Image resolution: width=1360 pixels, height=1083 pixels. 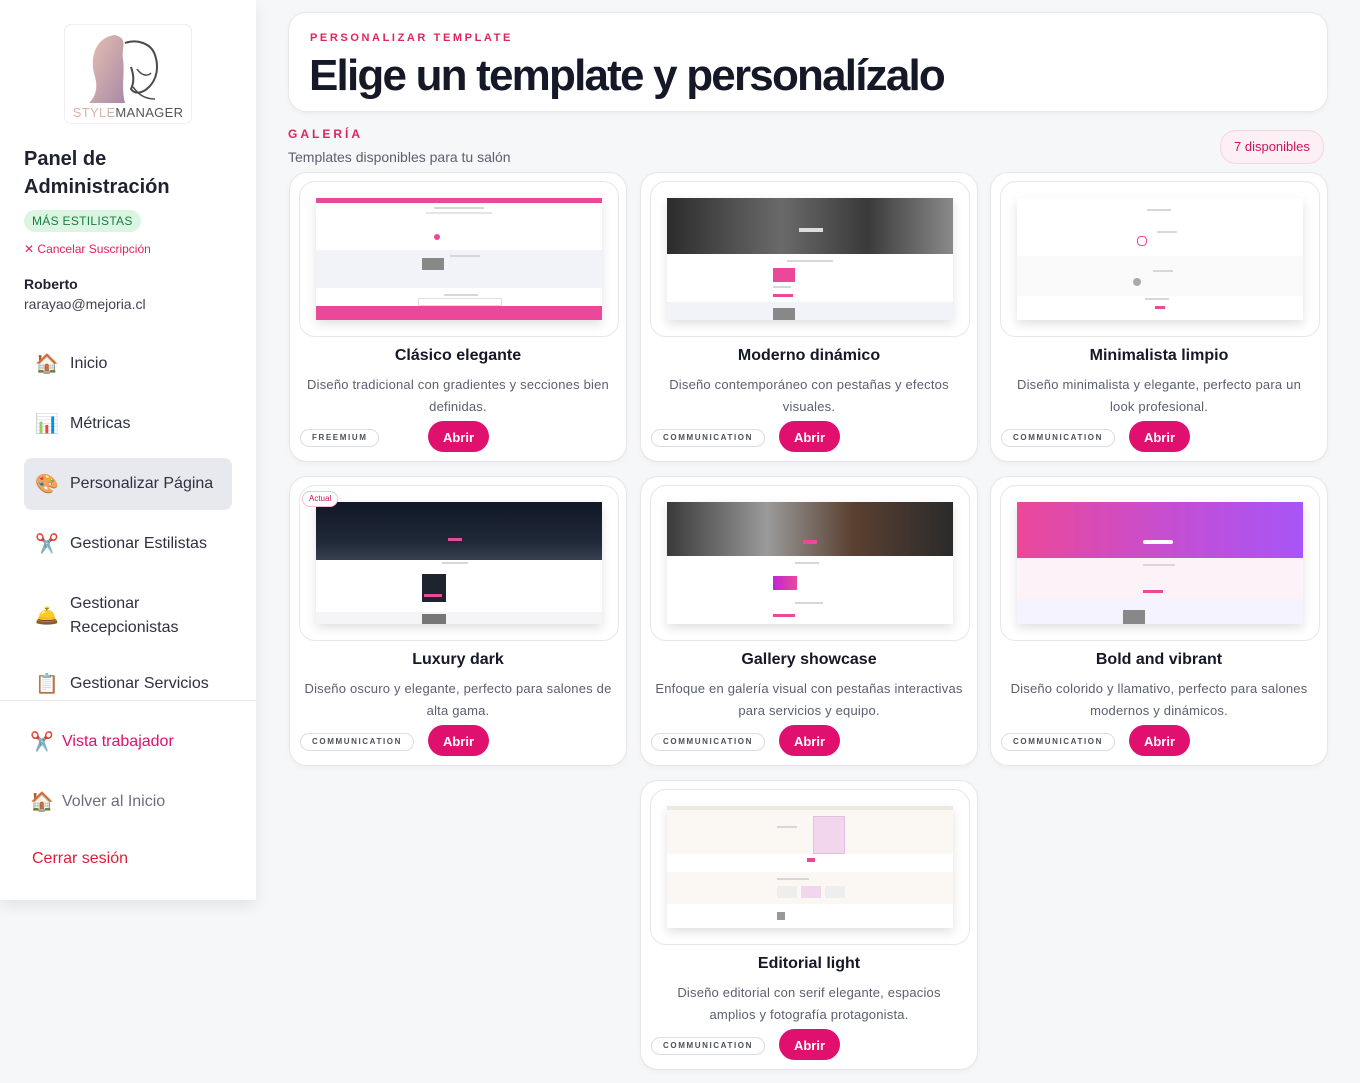 I want to click on header-eyebrow: PERSONALIZAR TEMPLATE, so click(x=411, y=38).